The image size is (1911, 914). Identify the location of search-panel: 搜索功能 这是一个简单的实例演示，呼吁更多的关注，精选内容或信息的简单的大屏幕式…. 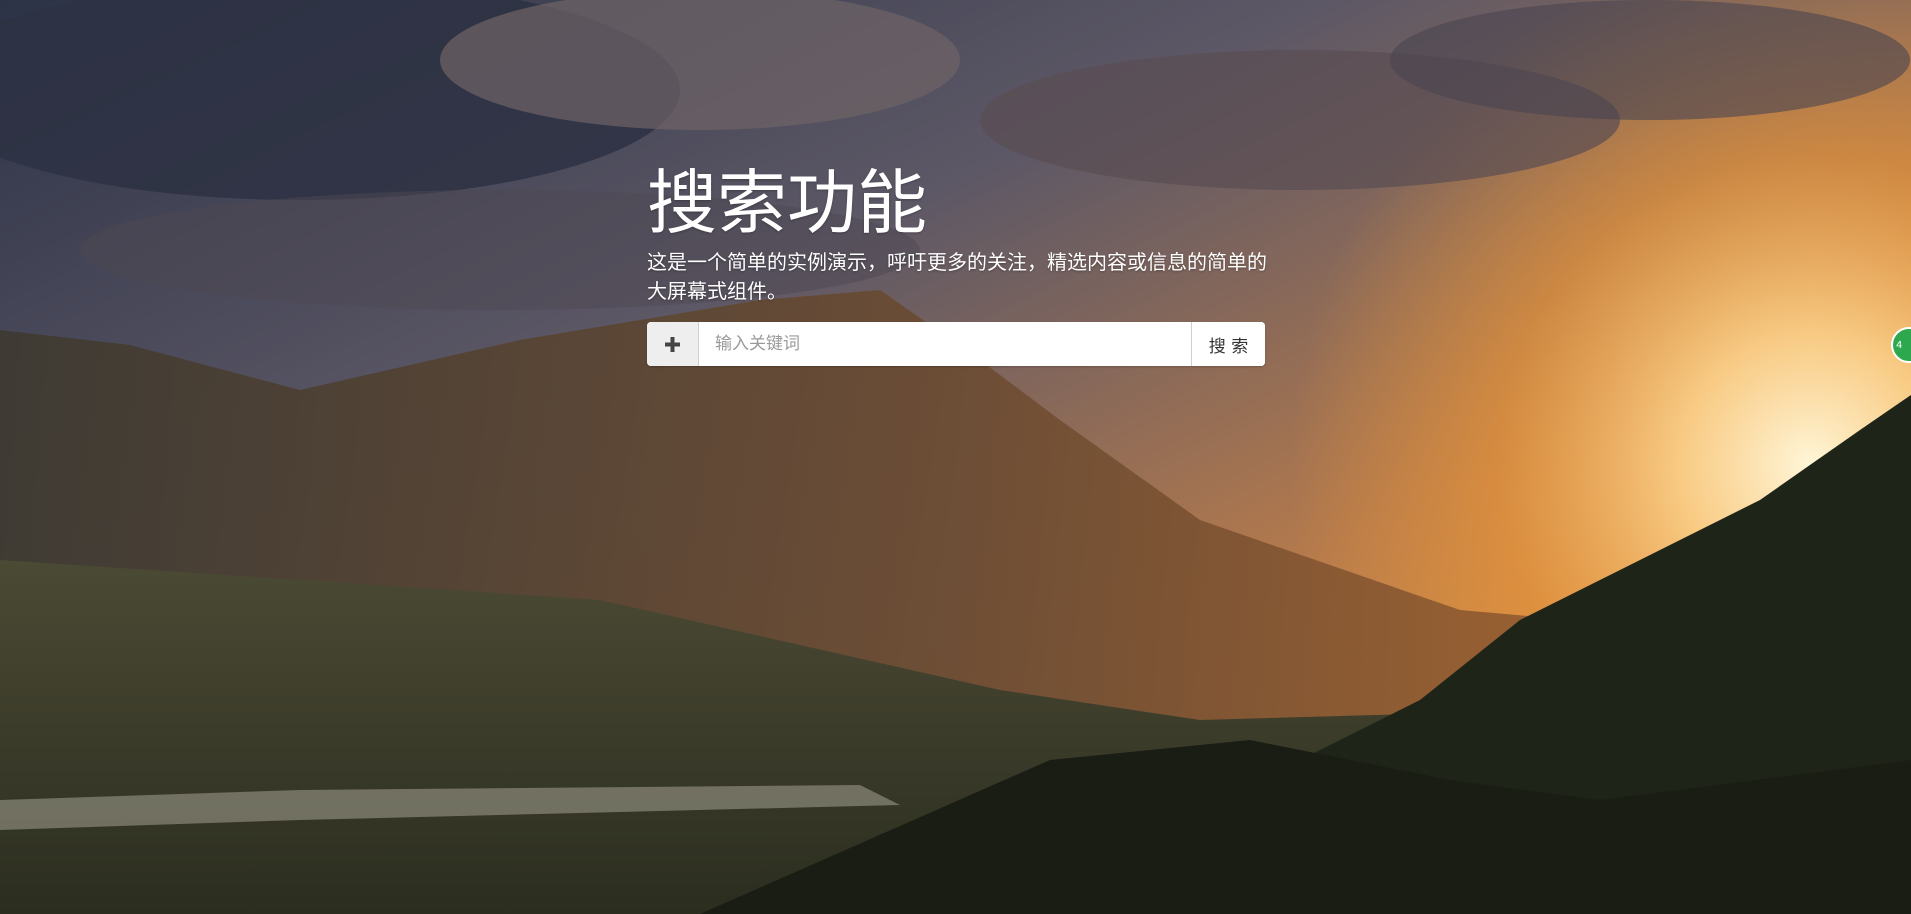
(957, 263).